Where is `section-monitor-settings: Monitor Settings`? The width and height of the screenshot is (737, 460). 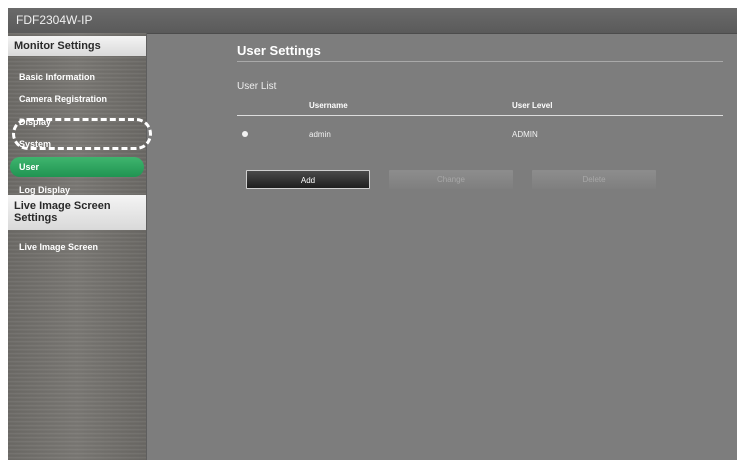 section-monitor-settings: Monitor Settings is located at coordinates (77, 46).